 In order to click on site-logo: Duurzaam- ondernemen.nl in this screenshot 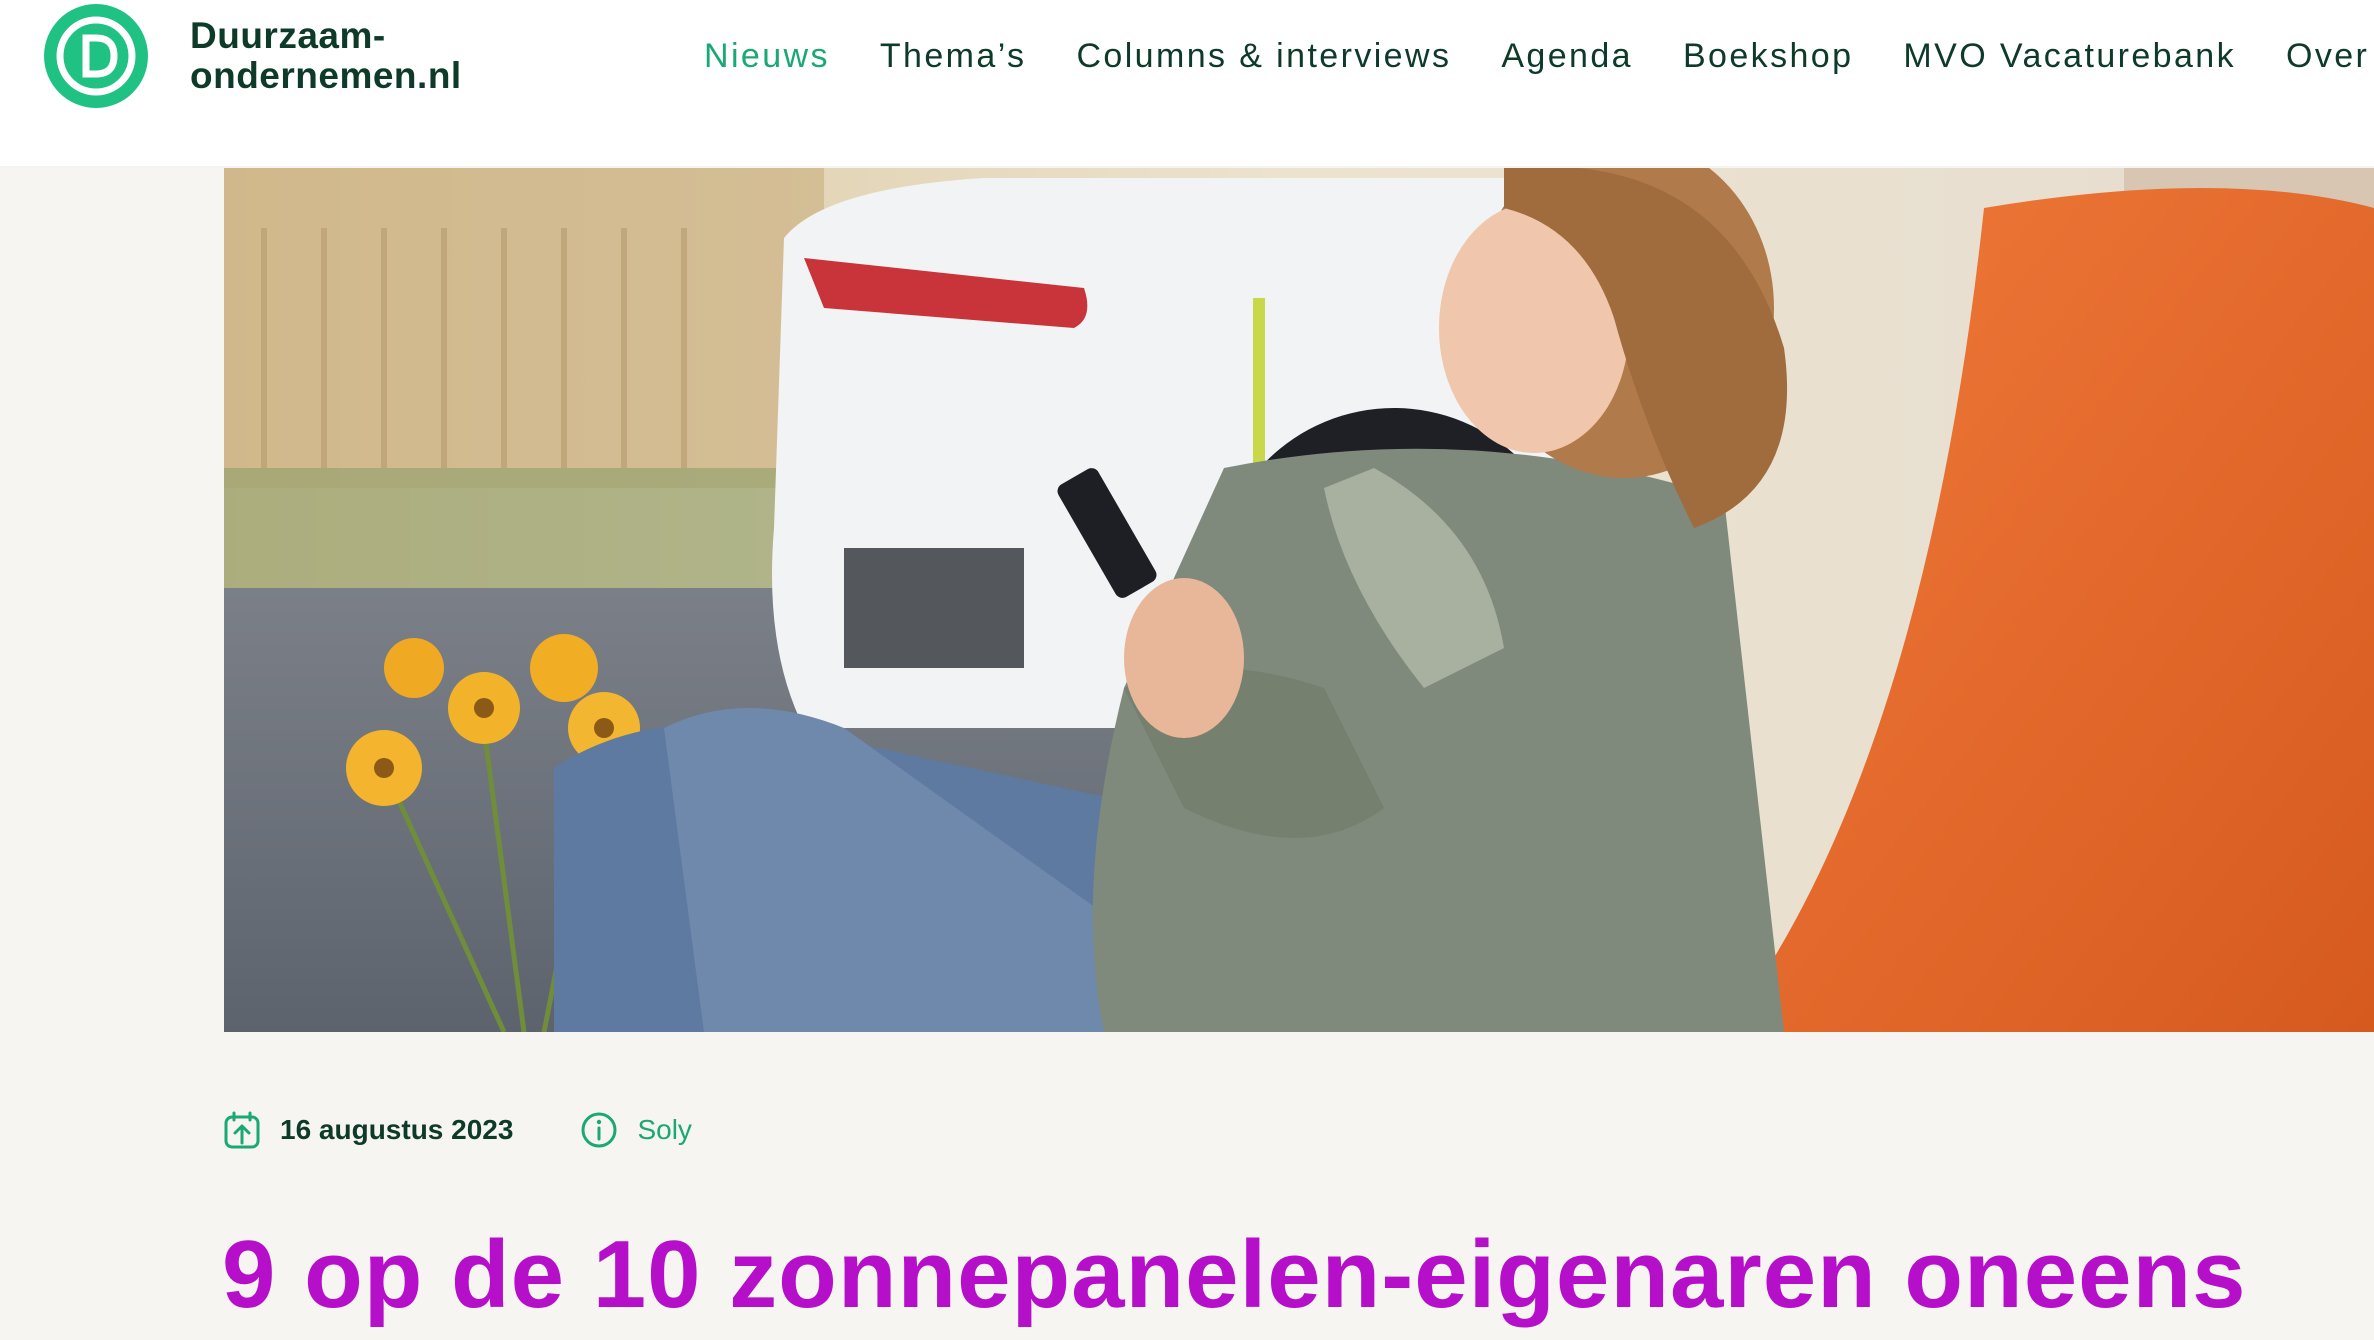, I will do `click(252, 56)`.